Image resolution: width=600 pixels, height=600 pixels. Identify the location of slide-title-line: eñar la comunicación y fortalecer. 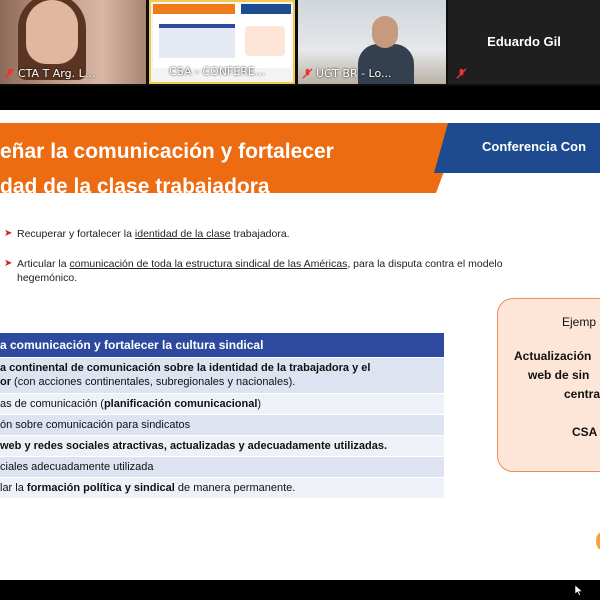
(167, 151).